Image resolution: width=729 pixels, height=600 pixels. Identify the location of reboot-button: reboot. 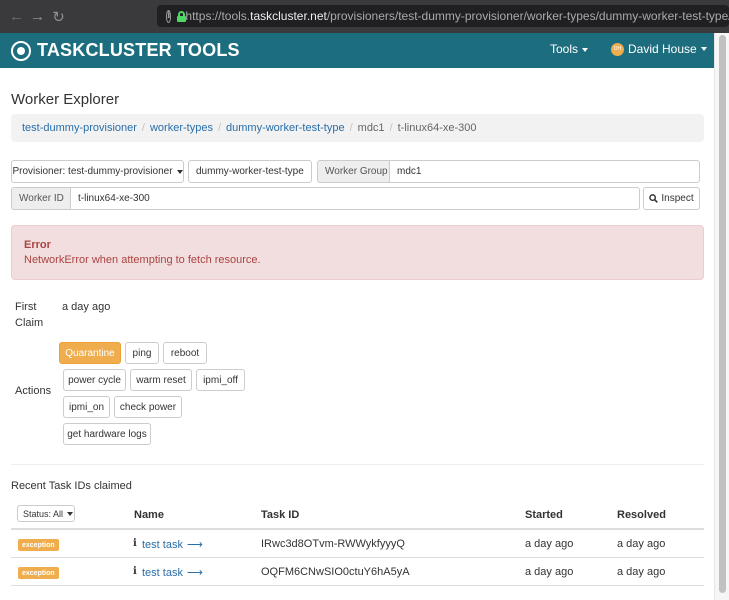
(185, 353).